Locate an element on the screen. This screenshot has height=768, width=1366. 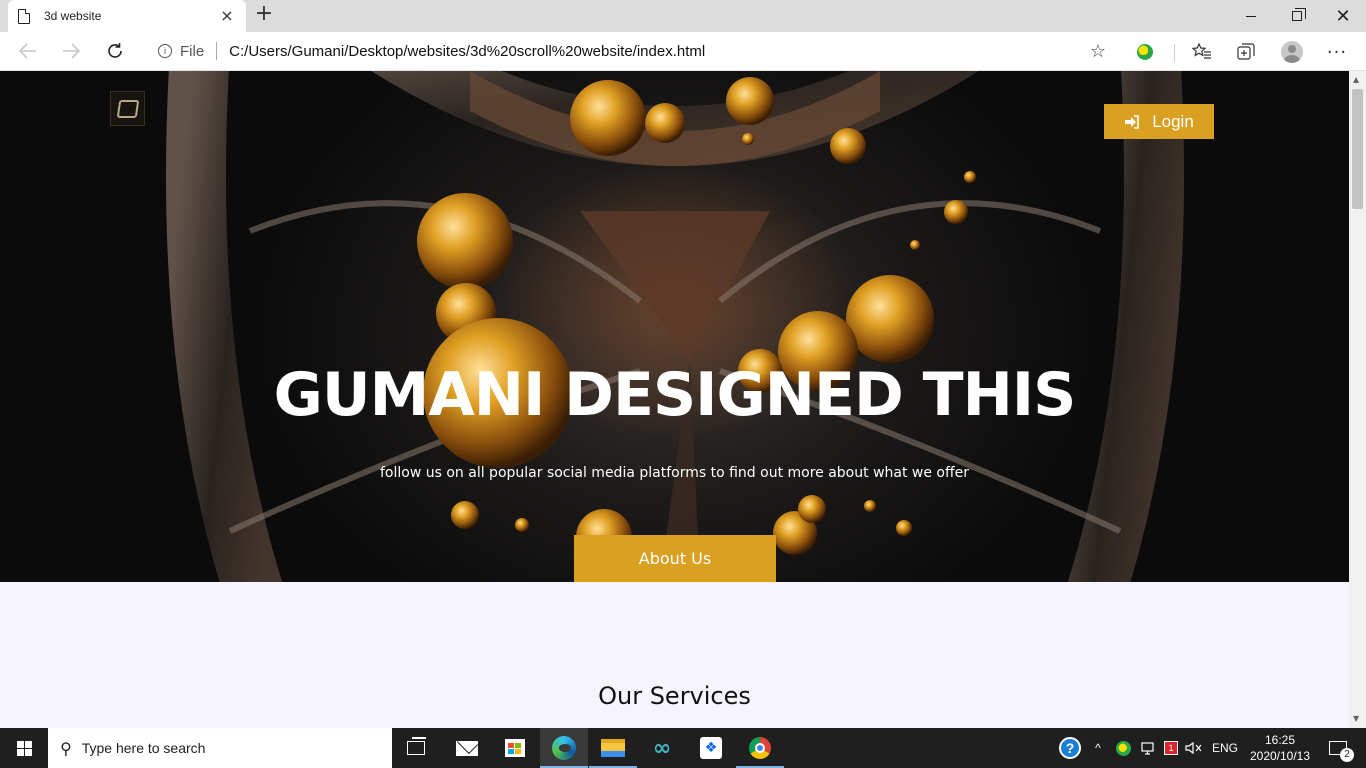
star-icon: ☆ is located at coordinates (1098, 51).